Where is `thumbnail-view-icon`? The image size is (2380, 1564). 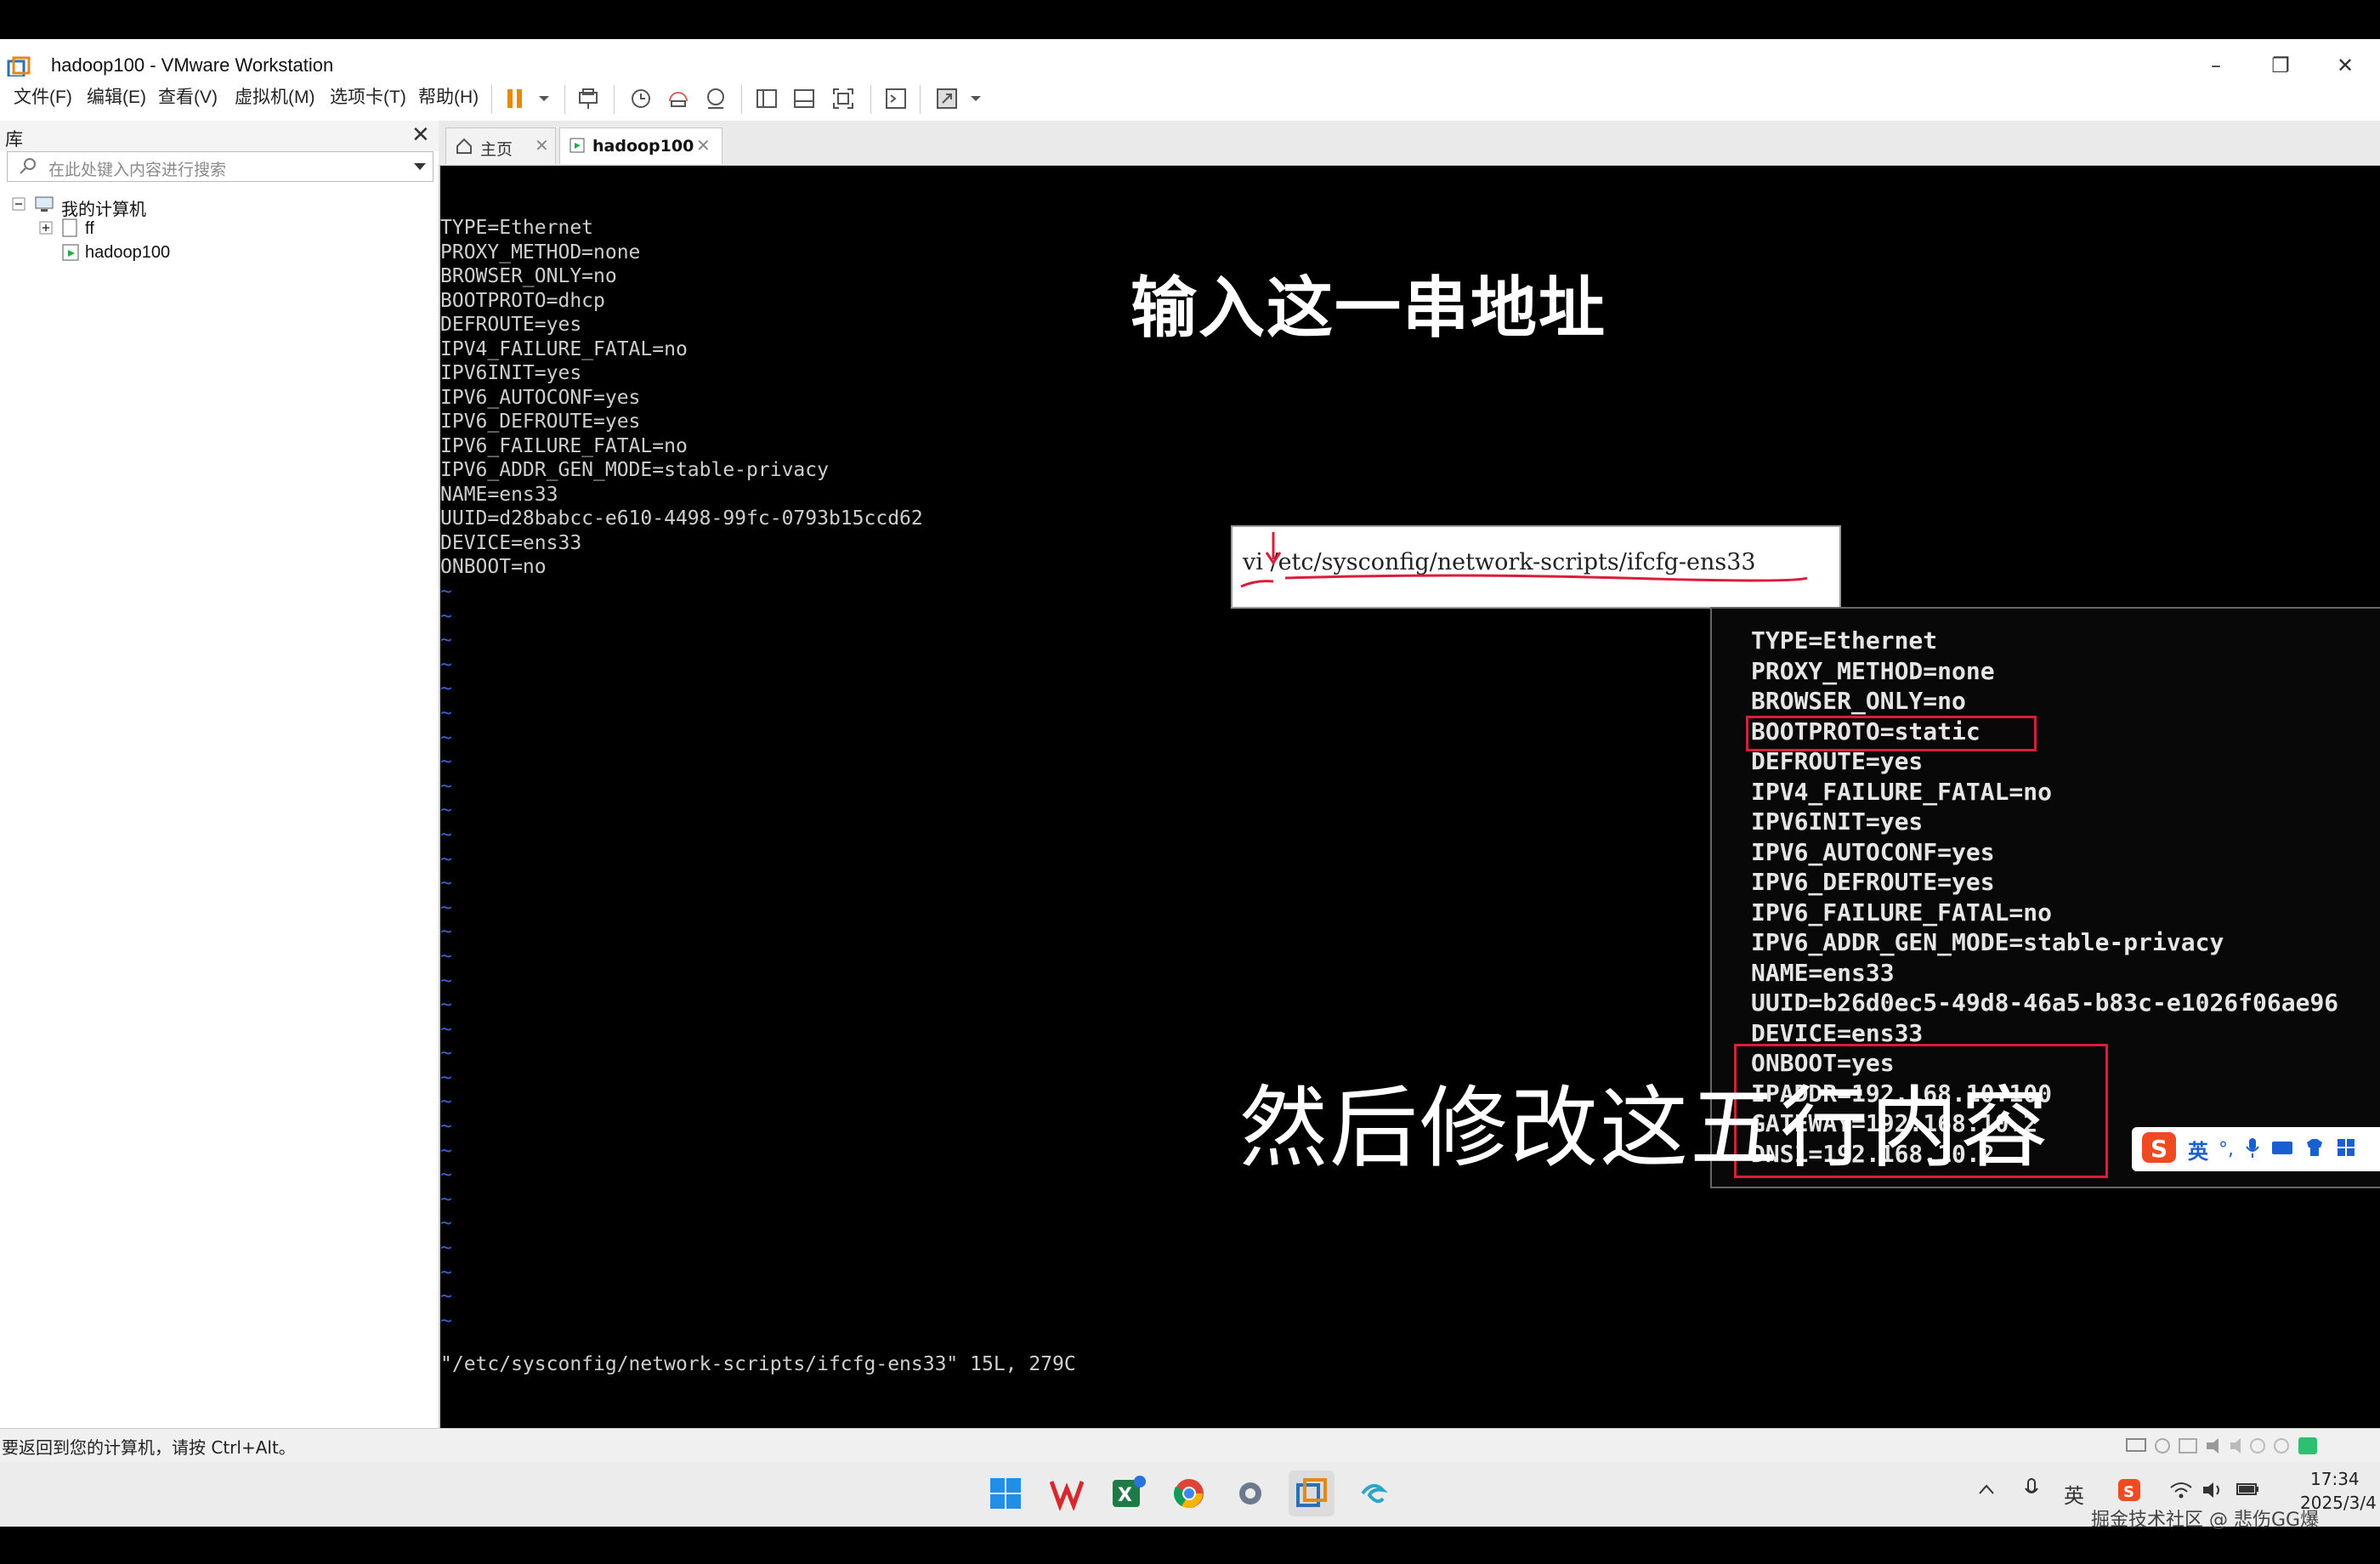
thumbnail-view-icon is located at coordinates (804, 99).